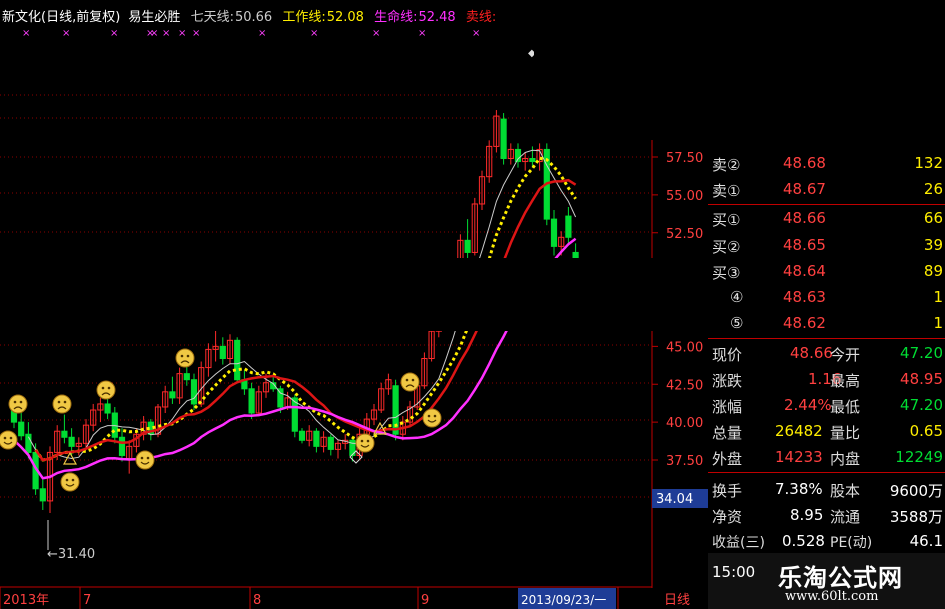 Image resolution: width=945 pixels, height=609 pixels. What do you see at coordinates (727, 517) in the screenshot?
I see `nav-label: 净资` at bounding box center [727, 517].